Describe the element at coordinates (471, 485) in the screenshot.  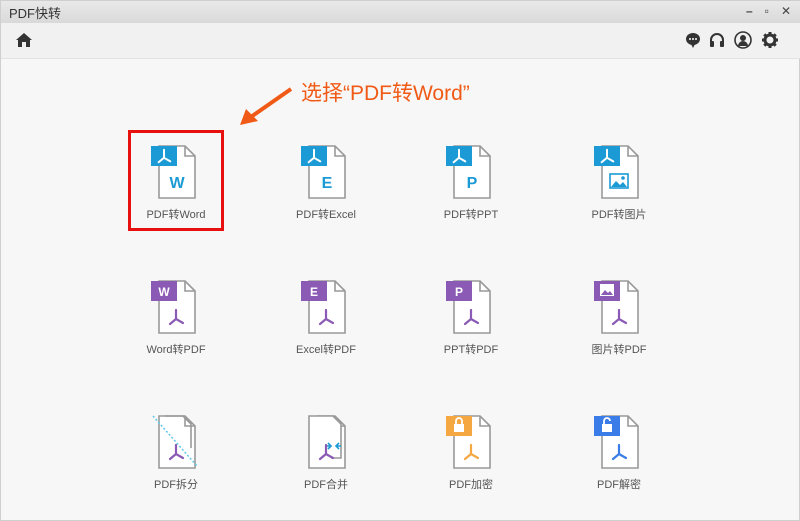
I see `tool-label: PDF加密` at that location.